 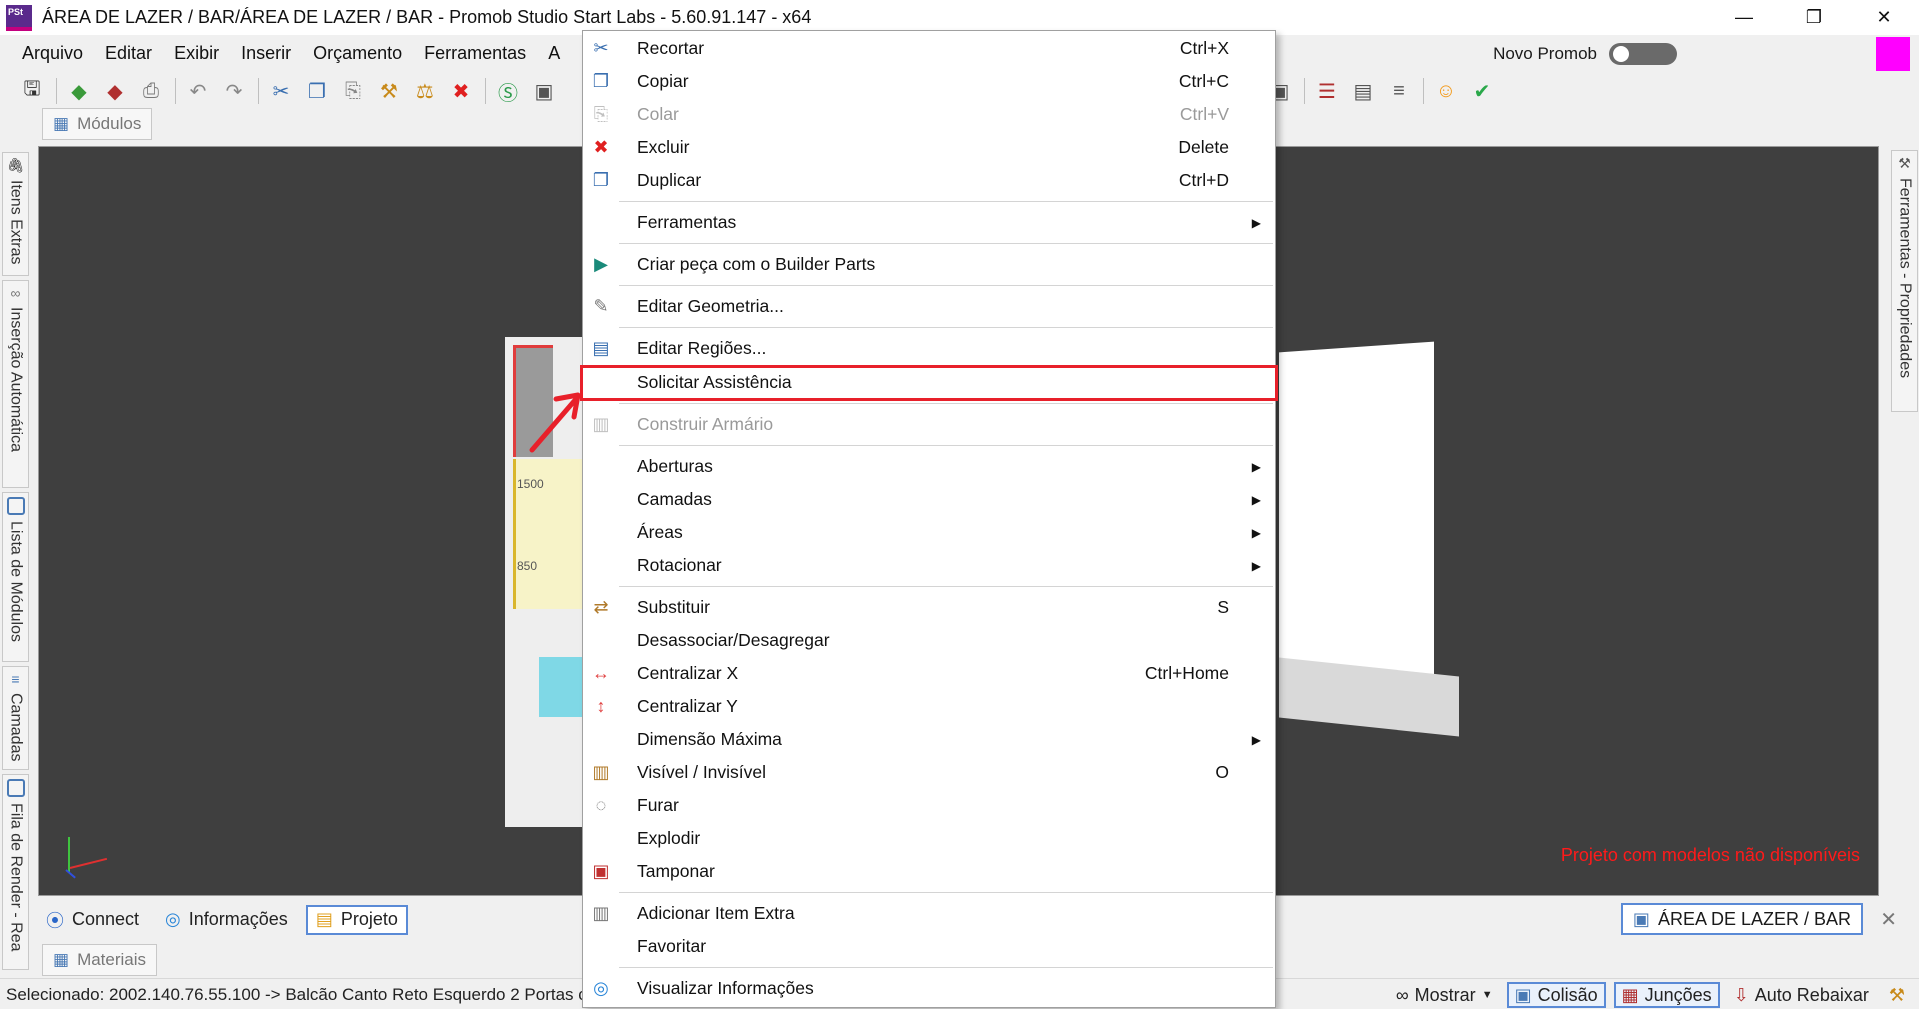 What do you see at coordinates (1904, 281) in the screenshot?
I see `panel-tab-ferramentas-propriedades: ⚒ Ferramentas - Propriedades` at bounding box center [1904, 281].